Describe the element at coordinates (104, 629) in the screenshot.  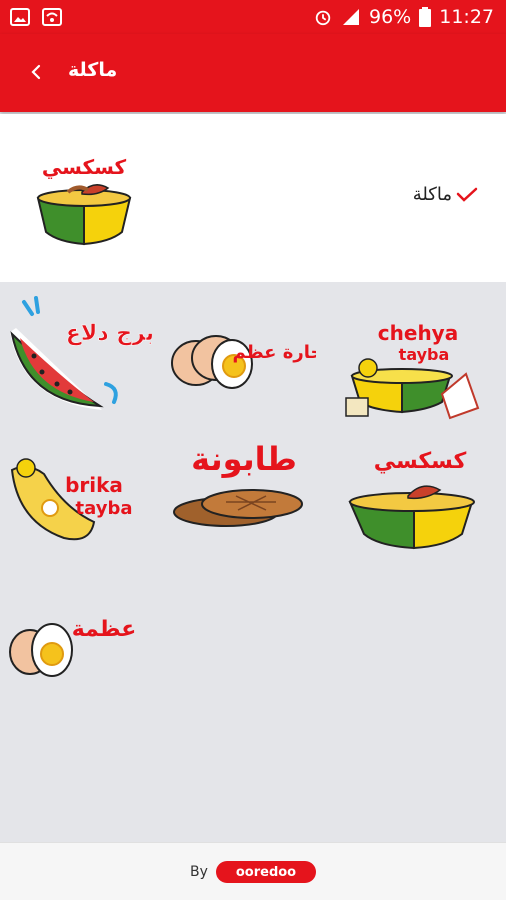
I see `sticker-text-egg: عظمة` at that location.